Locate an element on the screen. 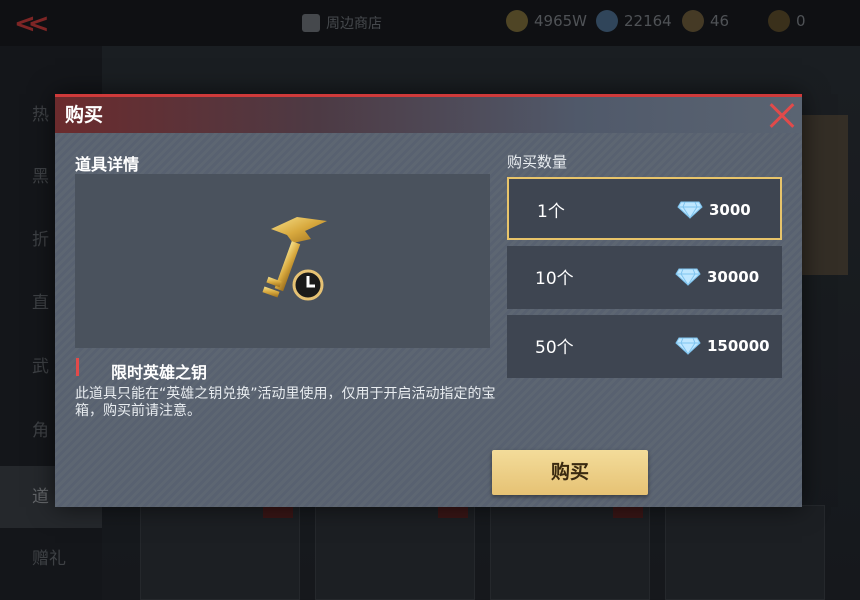  quantity-option-1: 1个 3000 is located at coordinates (644, 208).